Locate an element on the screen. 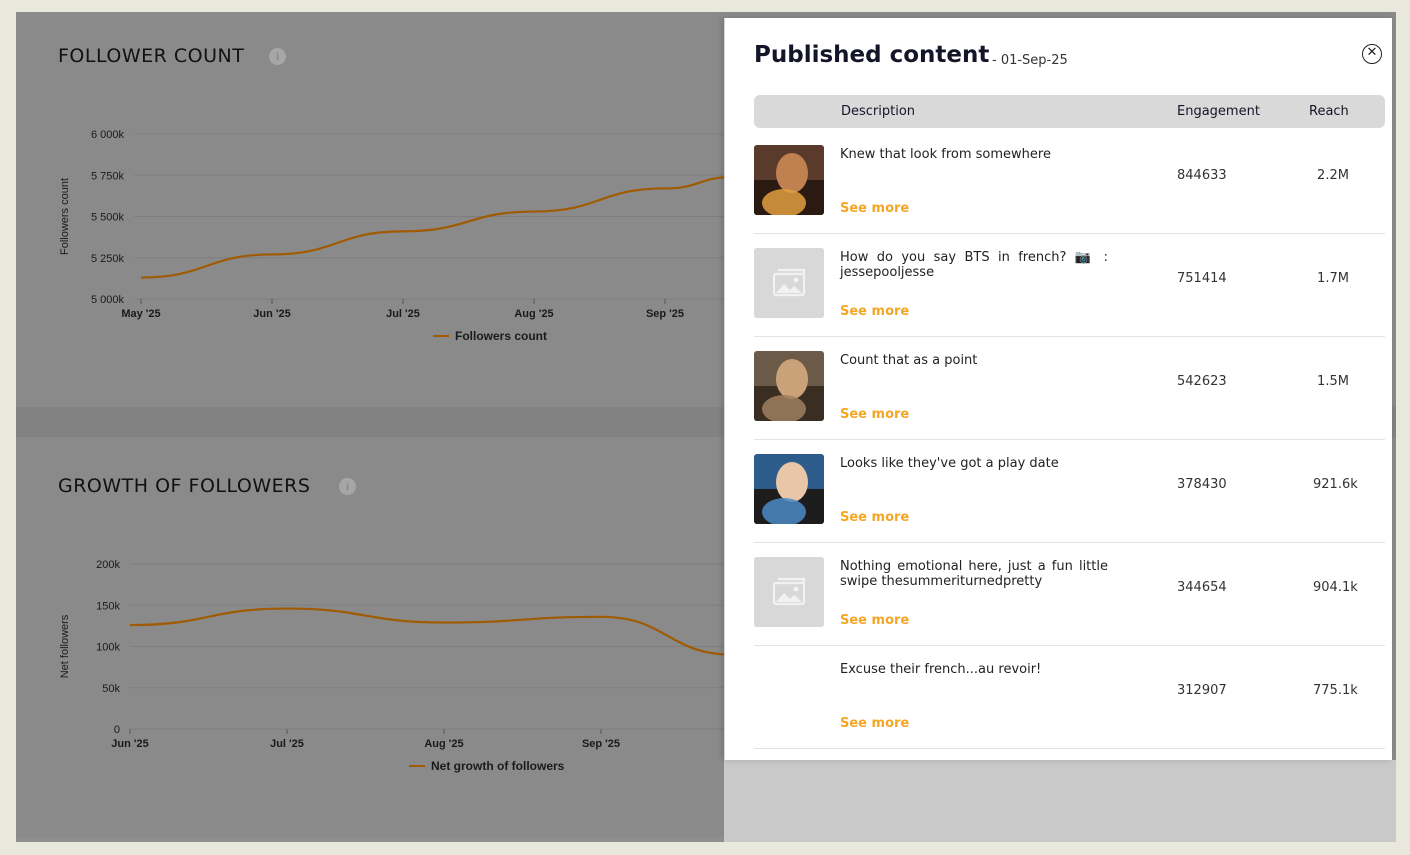  post-description: Looks like they've got a play date is located at coordinates (949, 463).